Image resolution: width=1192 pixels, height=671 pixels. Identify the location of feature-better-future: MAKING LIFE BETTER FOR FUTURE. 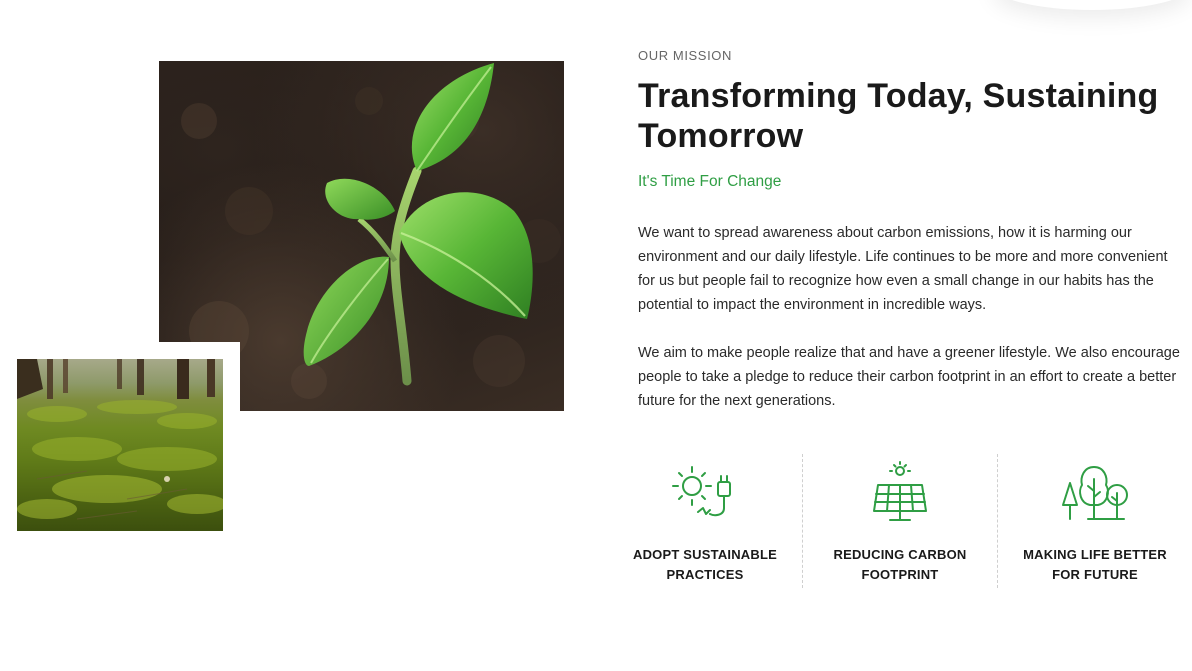
(1094, 521).